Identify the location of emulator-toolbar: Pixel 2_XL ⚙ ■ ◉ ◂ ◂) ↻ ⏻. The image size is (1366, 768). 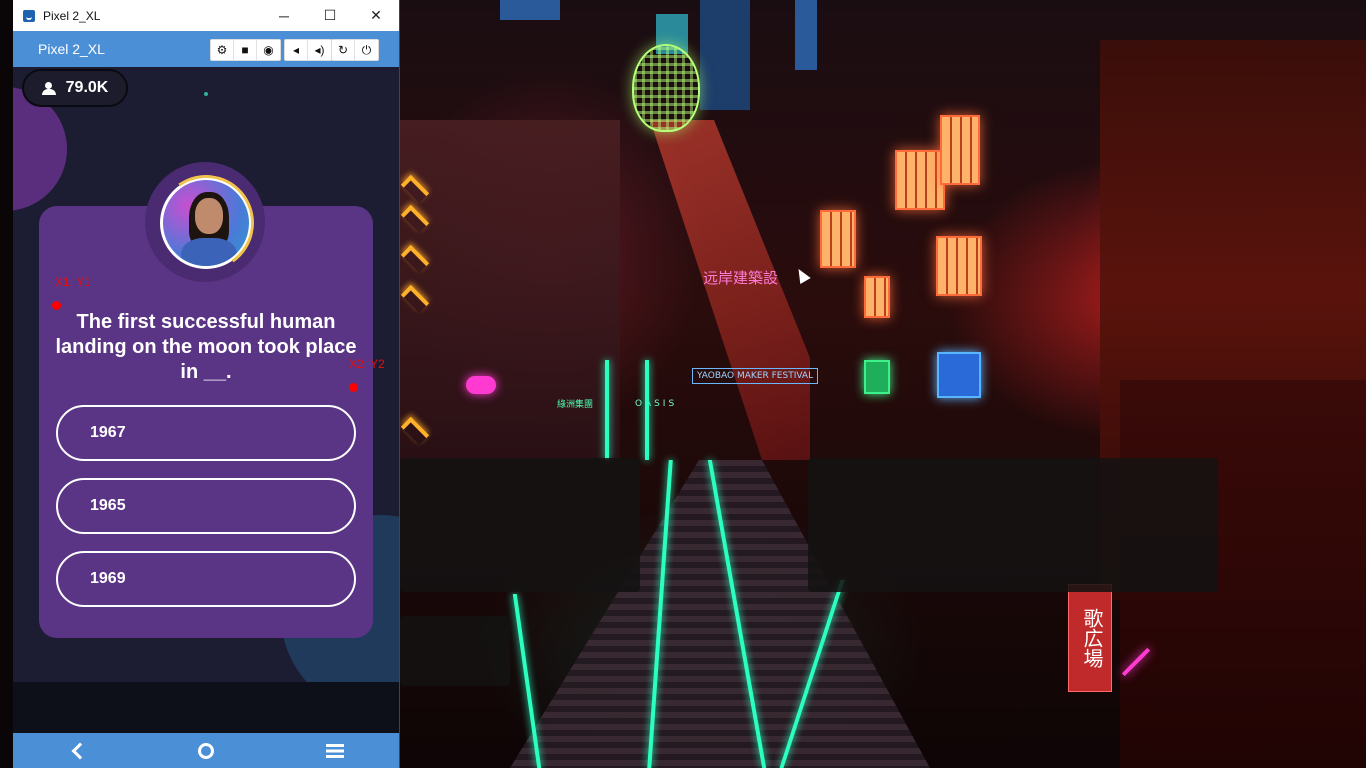
(206, 49).